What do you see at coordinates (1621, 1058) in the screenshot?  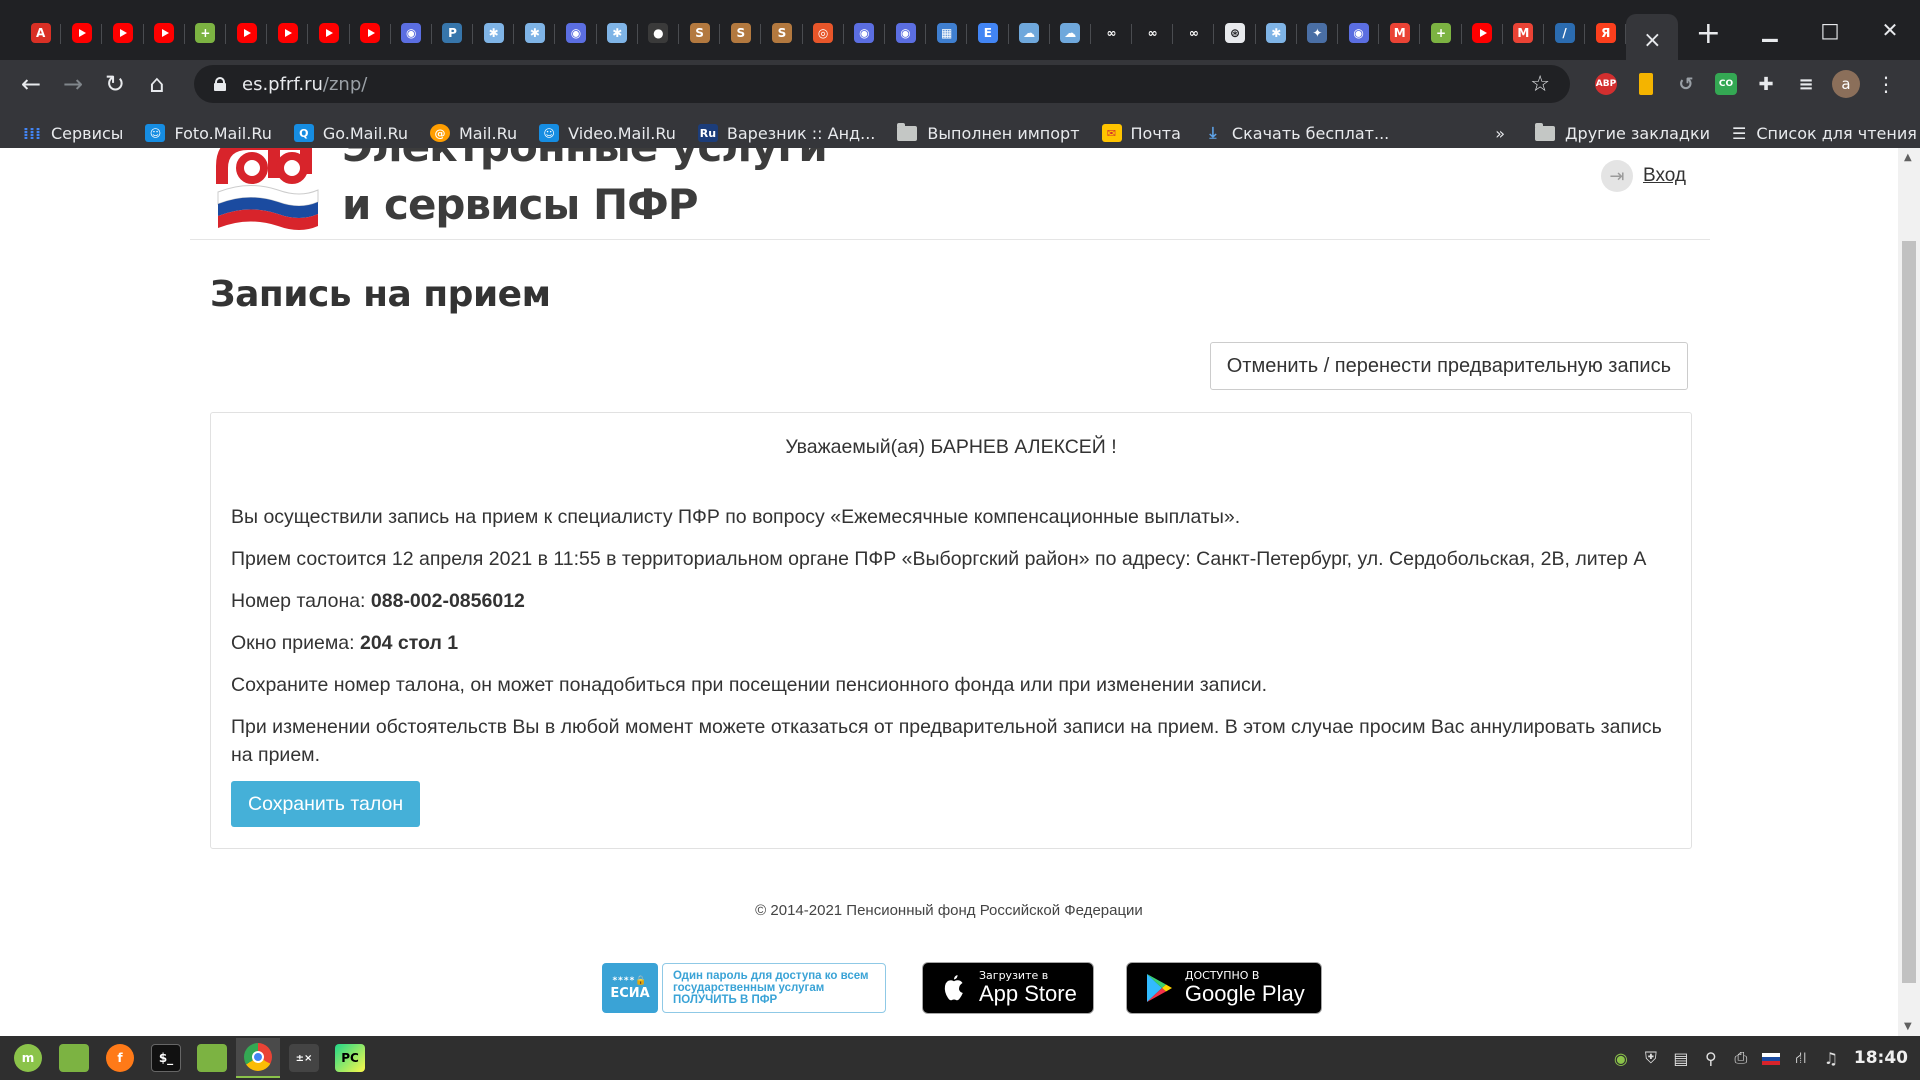 I see `update-icon: ◉` at bounding box center [1621, 1058].